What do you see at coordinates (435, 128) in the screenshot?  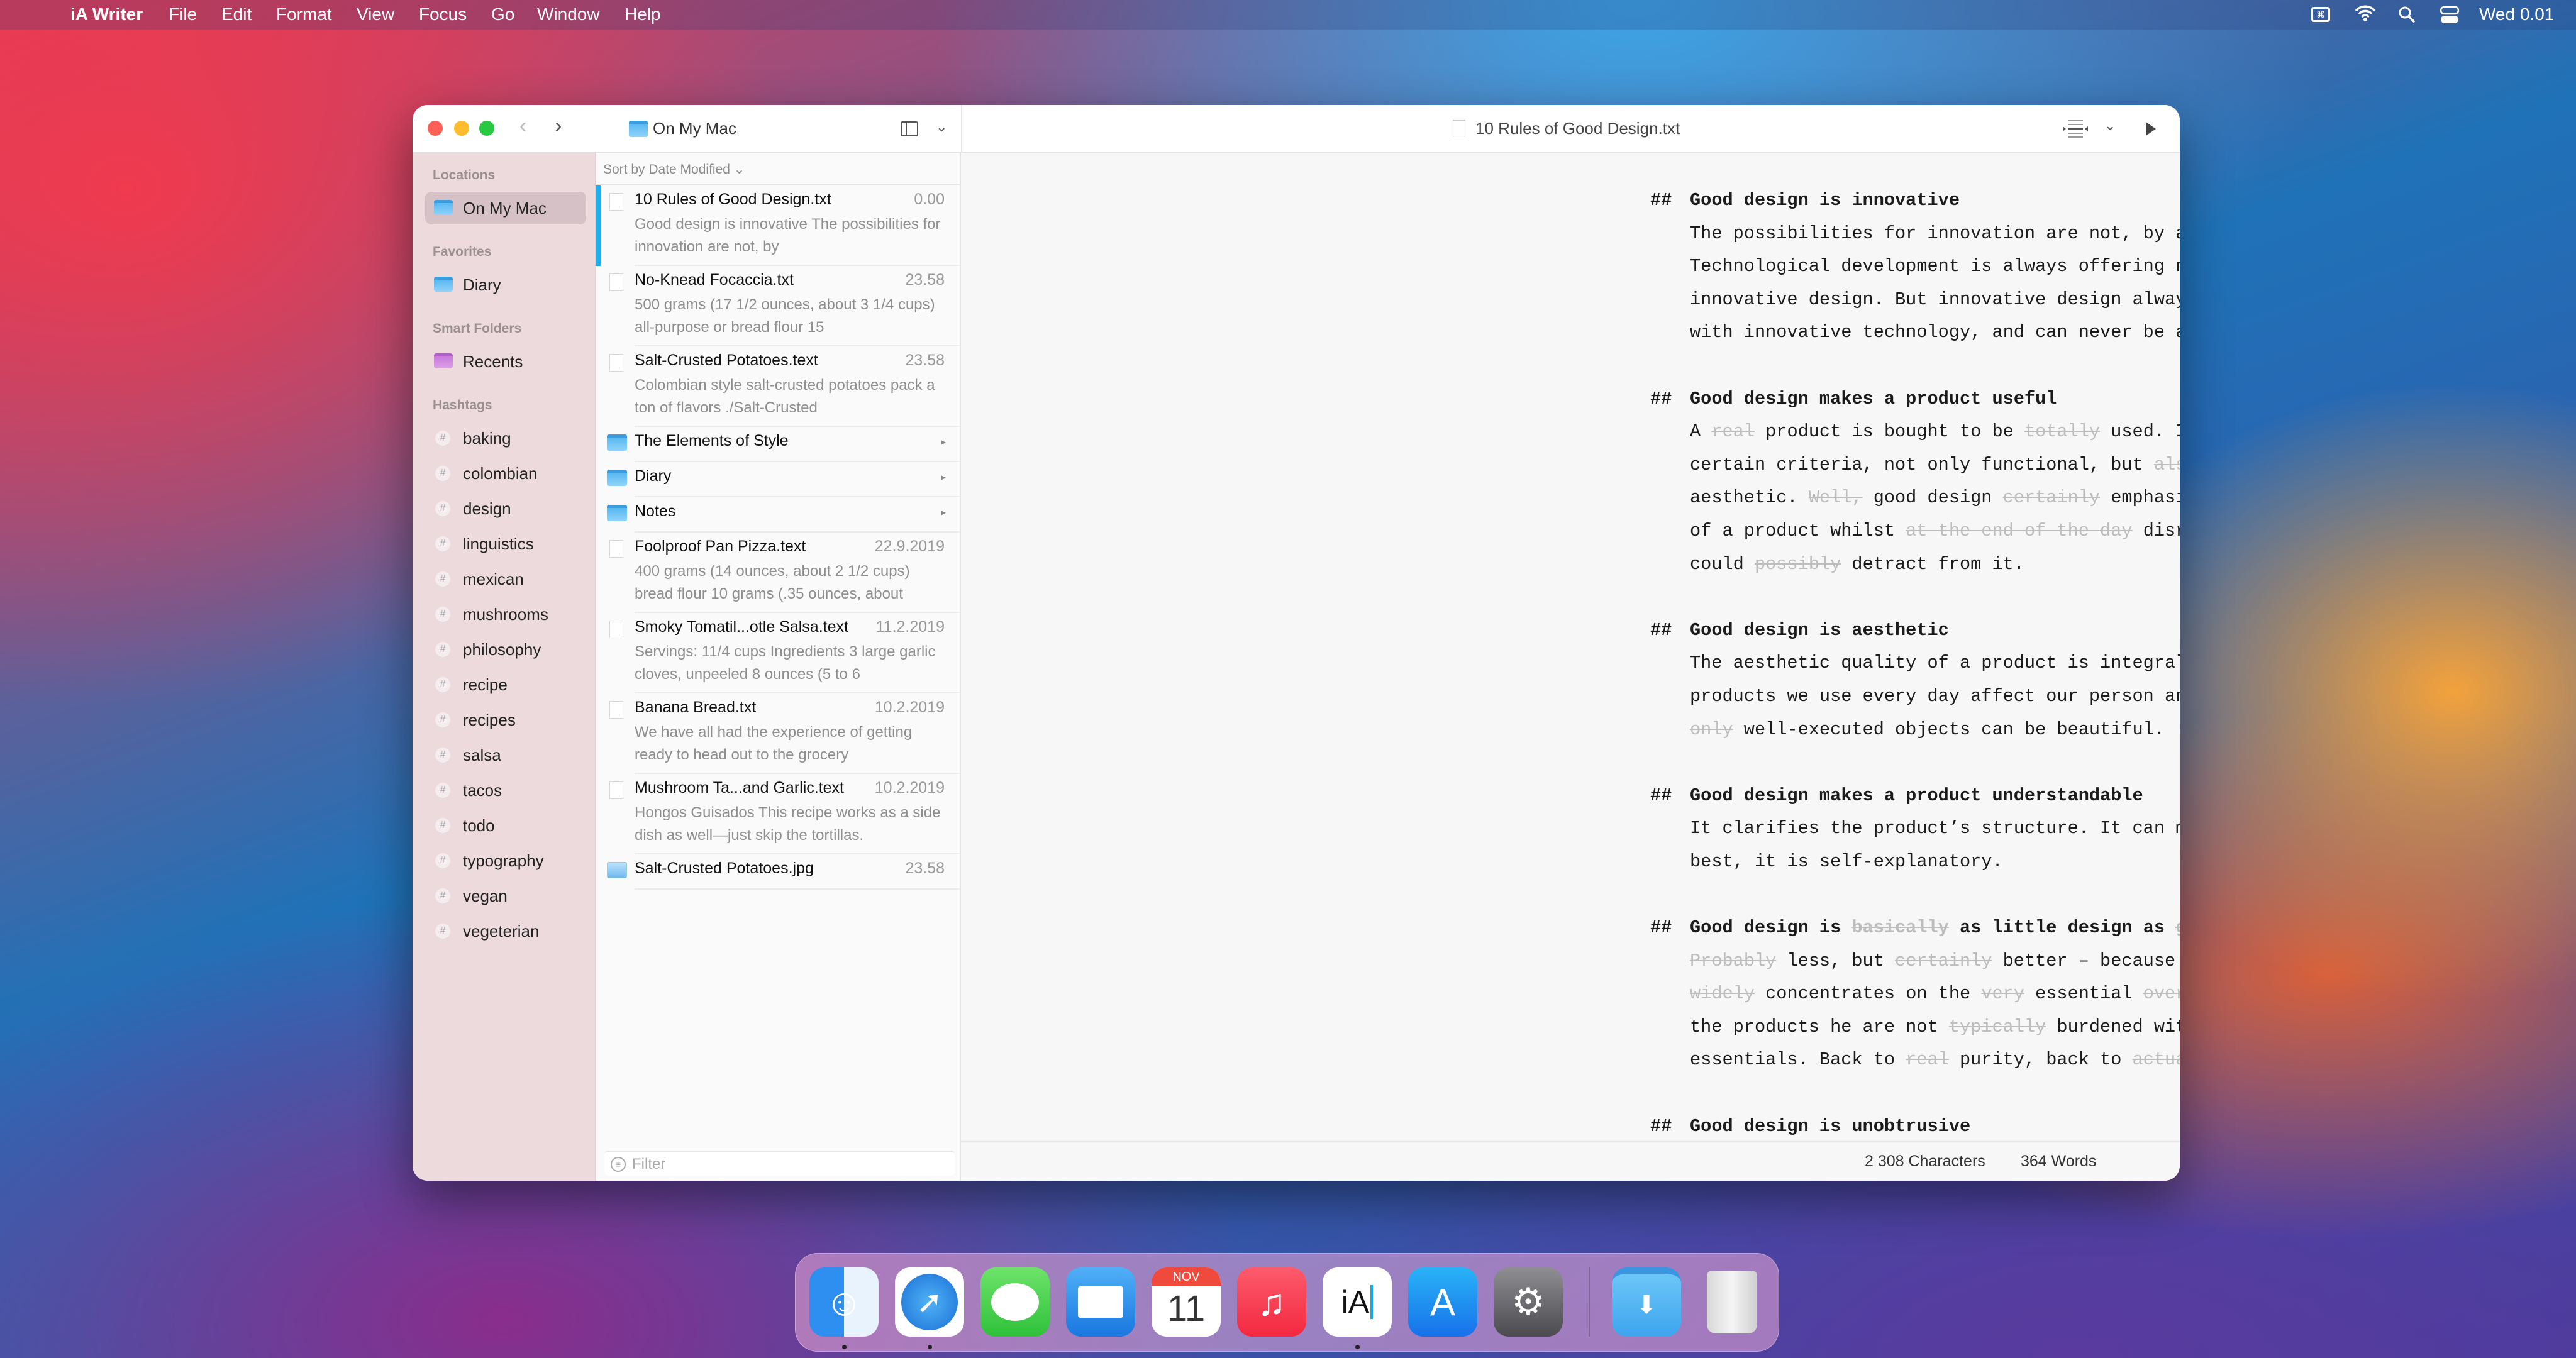 I see `close-button` at bounding box center [435, 128].